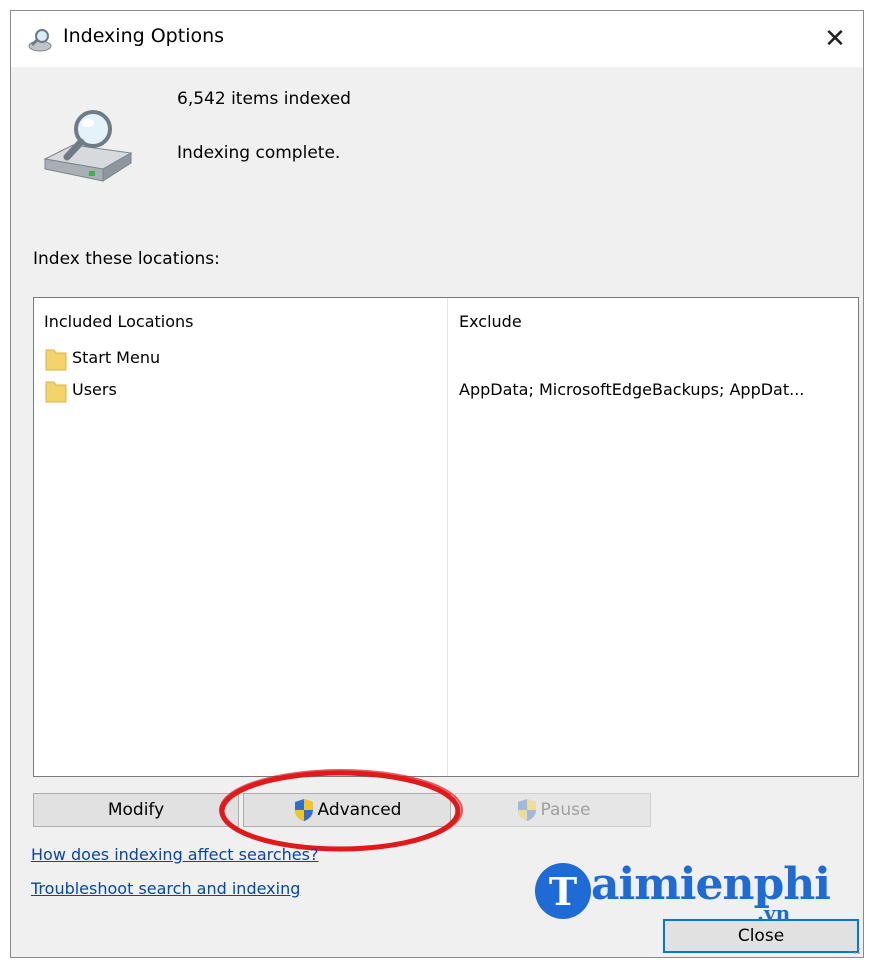 This screenshot has width=870, height=965. I want to click on window-close-button: ✕, so click(835, 39).